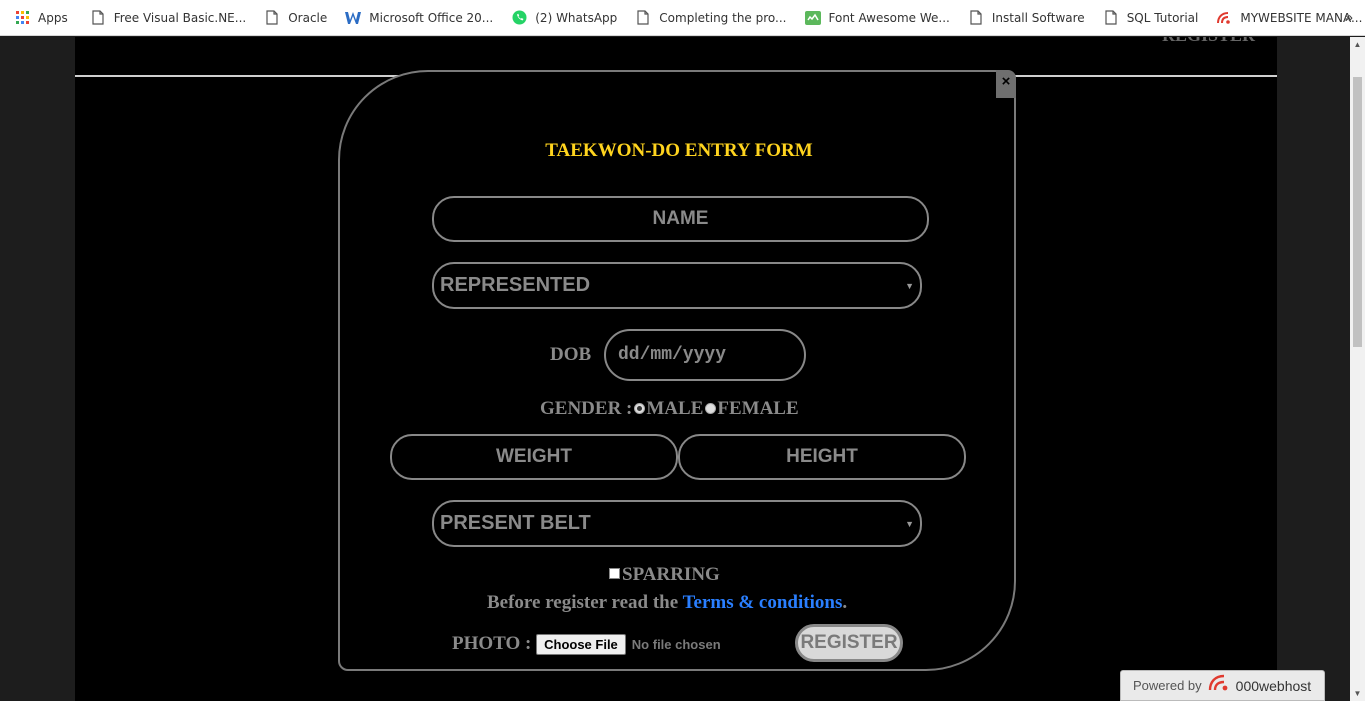 The width and height of the screenshot is (1365, 701). I want to click on gender-female-radio, so click(711, 408).